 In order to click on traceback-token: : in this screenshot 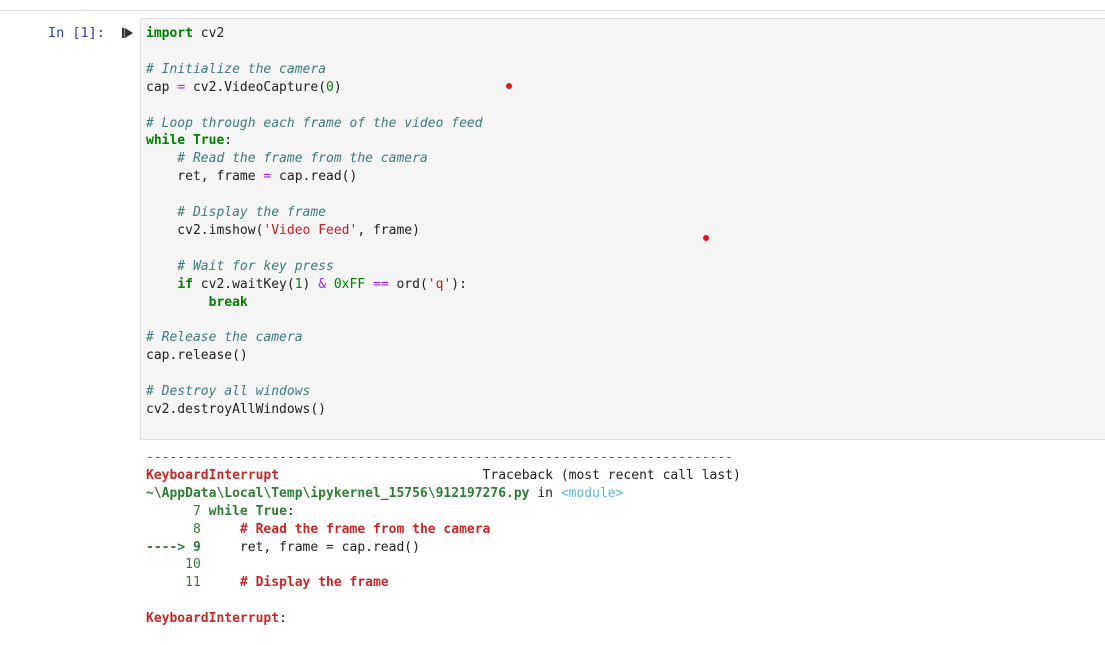, I will do `click(290, 511)`.